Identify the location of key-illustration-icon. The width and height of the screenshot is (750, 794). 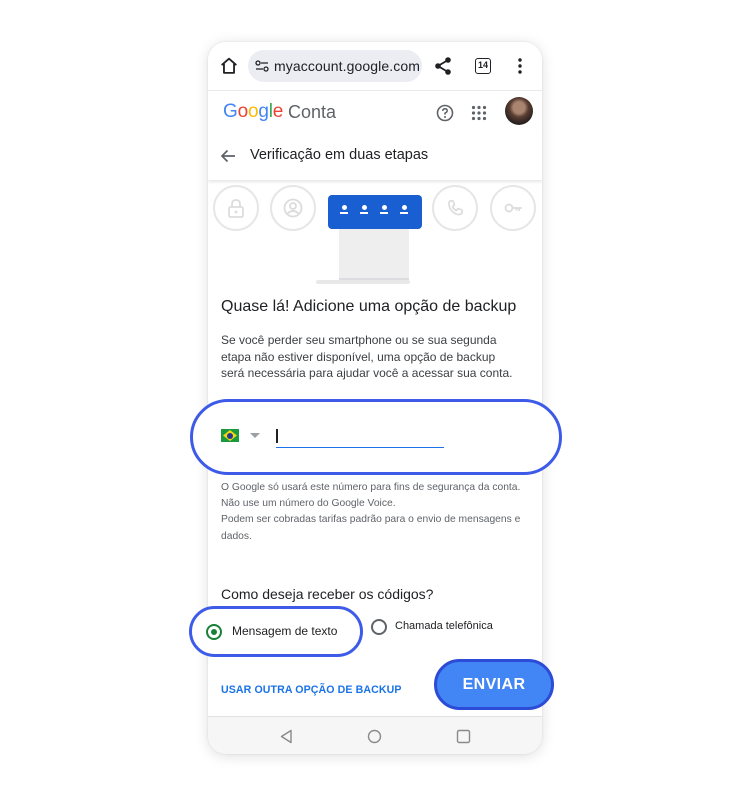
(513, 208).